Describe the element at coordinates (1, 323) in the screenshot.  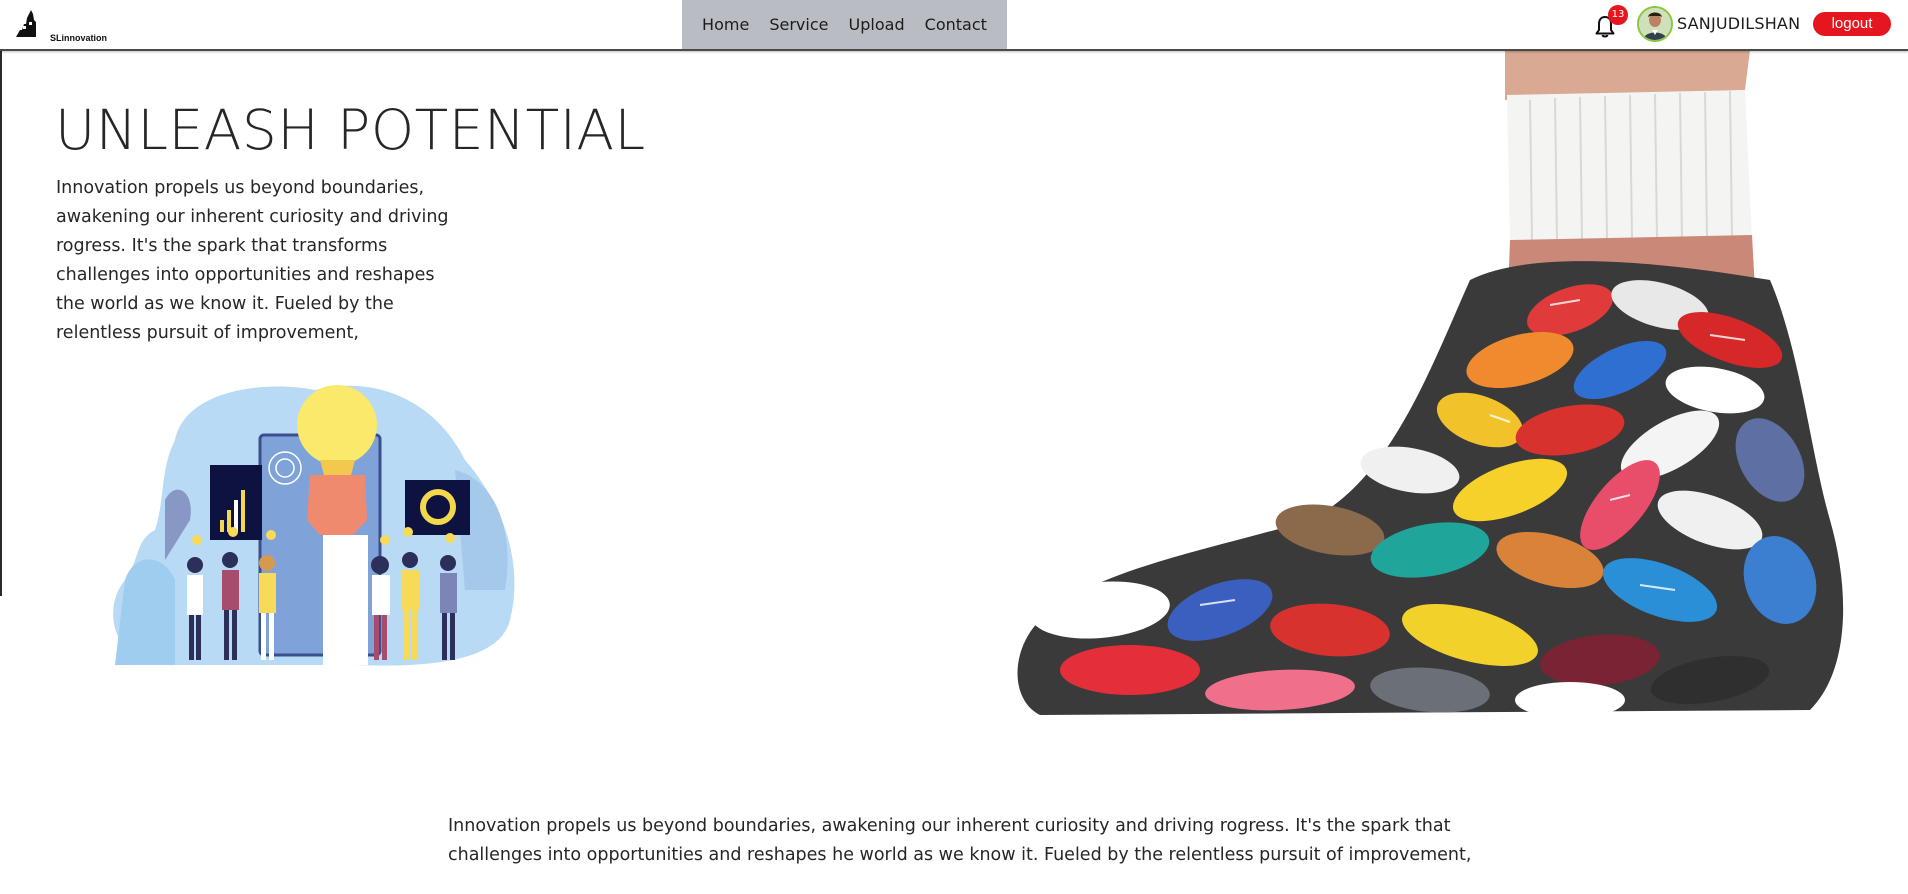
I see `left-border-line` at that location.